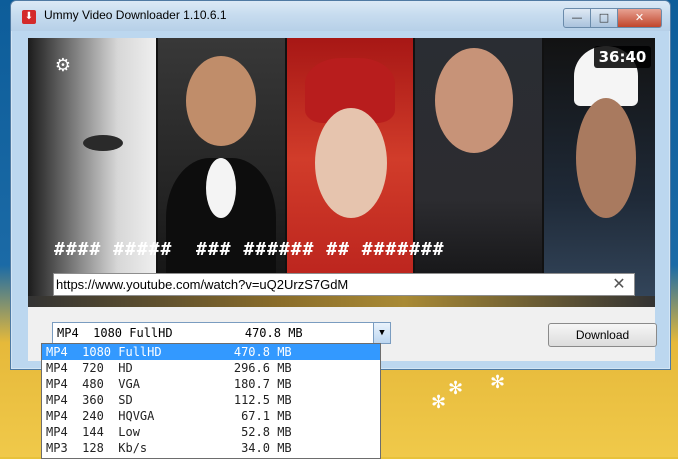 Image resolution: width=678 pixels, height=459 pixels. I want to click on format-option: MP4 240 HQVGA 67.1 MB, so click(211, 416).